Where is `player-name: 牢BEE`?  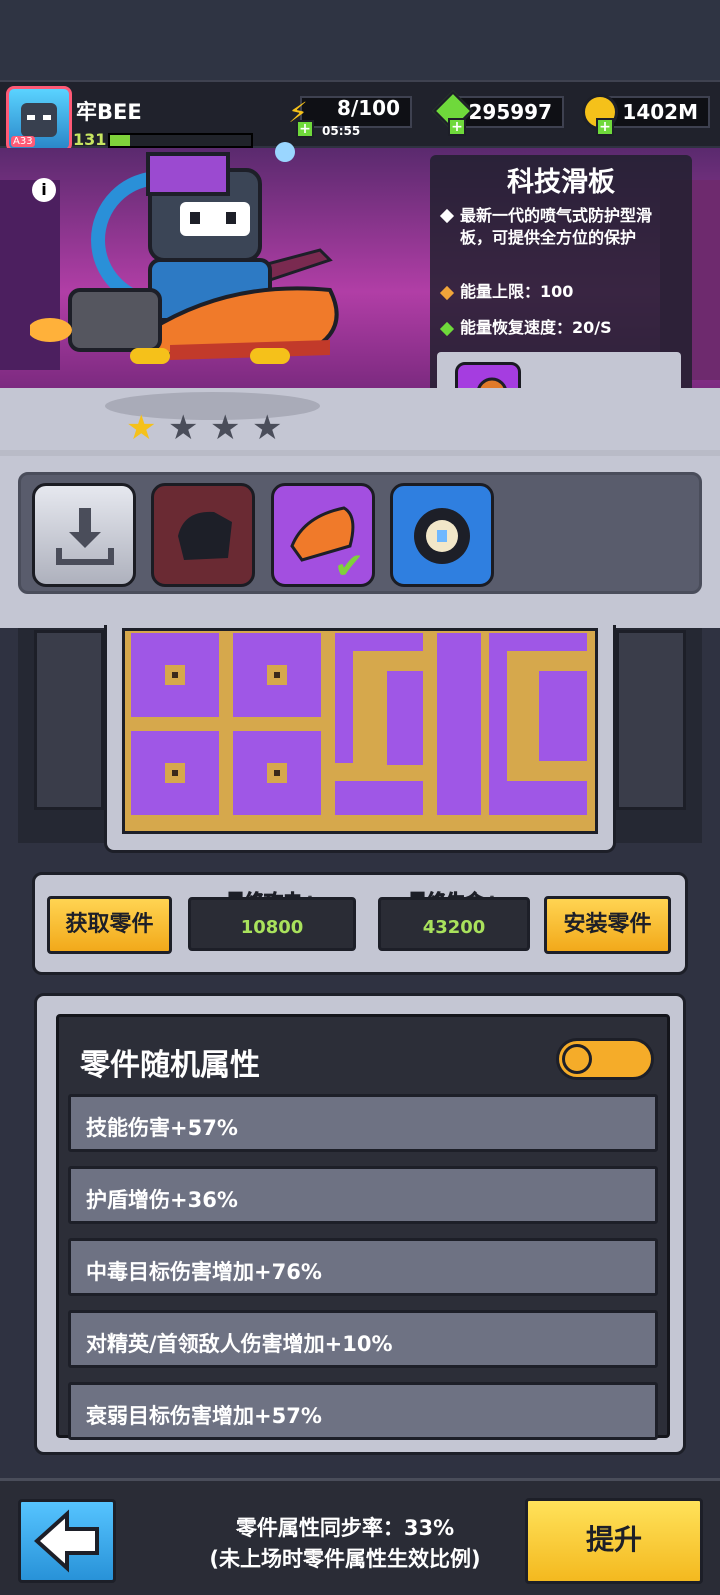 player-name: 牢BEE is located at coordinates (109, 112).